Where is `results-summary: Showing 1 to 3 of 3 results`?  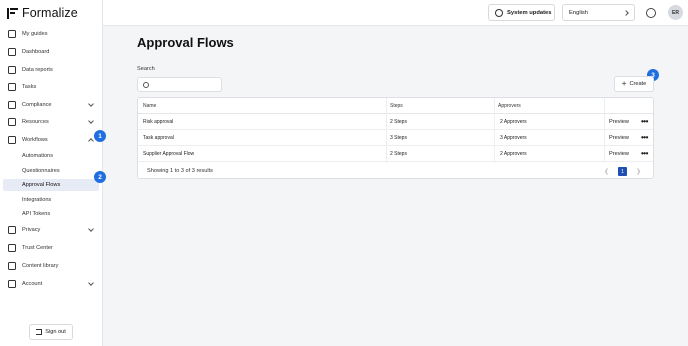 results-summary: Showing 1 to 3 of 3 results is located at coordinates (180, 171).